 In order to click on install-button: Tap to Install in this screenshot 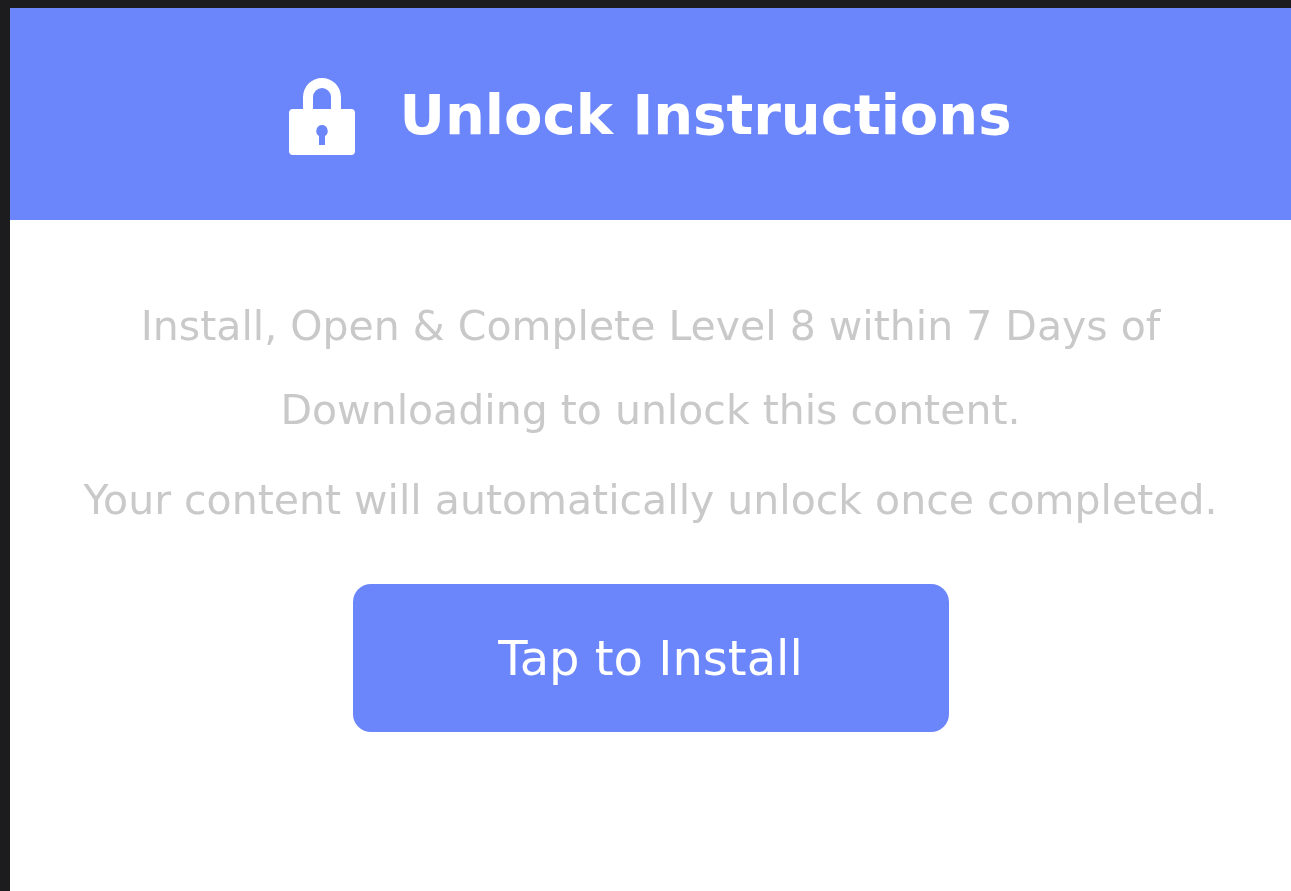, I will do `click(650, 658)`.